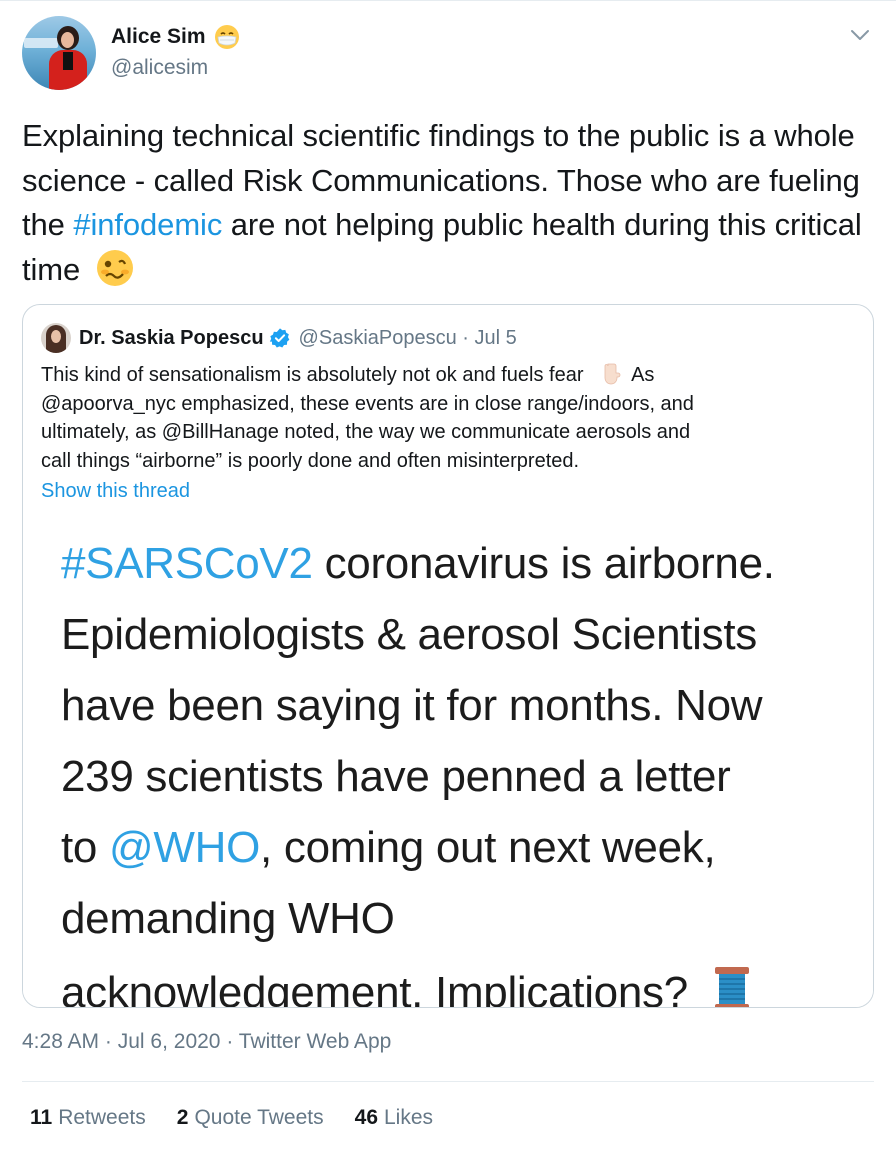 This screenshot has height=1152, width=896. I want to click on tweet-metadata: 4:28 AM · Jul 6, 2020 · Twitter Web App, so click(206, 1042).